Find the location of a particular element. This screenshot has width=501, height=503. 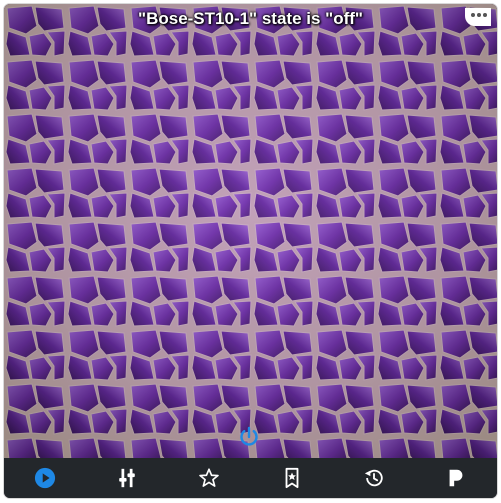

presets-button is located at coordinates (292, 478).